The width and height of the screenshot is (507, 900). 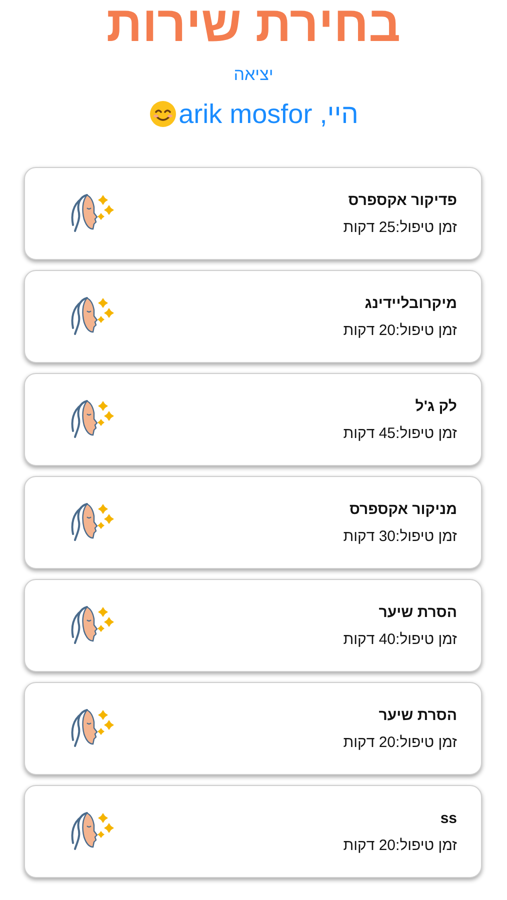 I want to click on page-title: בחירת שירות, so click(x=253, y=26).